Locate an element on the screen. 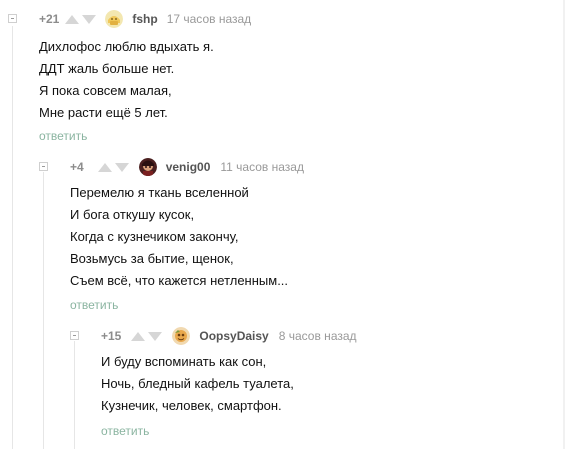 Image resolution: width=565 pixels, height=449 pixels. comment-time: 11 часов назад is located at coordinates (262, 167).